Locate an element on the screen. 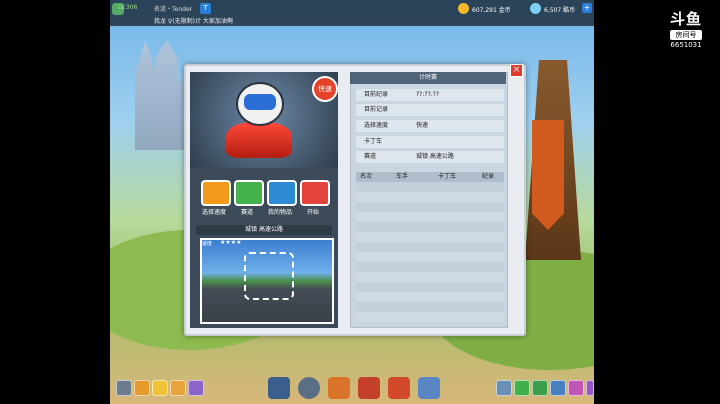  gem-balance: 6,507 酷币 is located at coordinates (560, 10).